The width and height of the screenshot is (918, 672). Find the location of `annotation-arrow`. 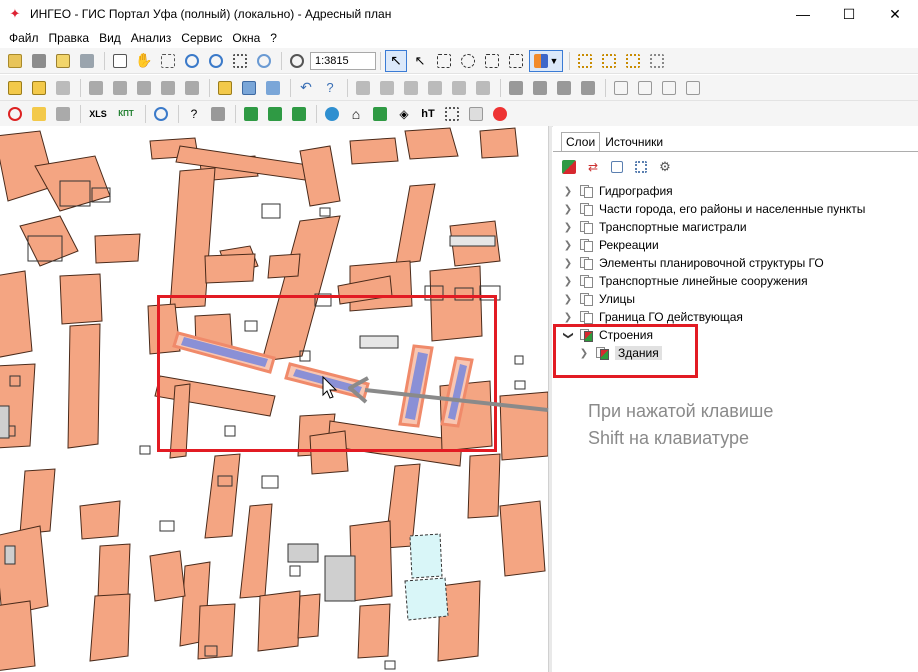

annotation-arrow is located at coordinates (448, 394).